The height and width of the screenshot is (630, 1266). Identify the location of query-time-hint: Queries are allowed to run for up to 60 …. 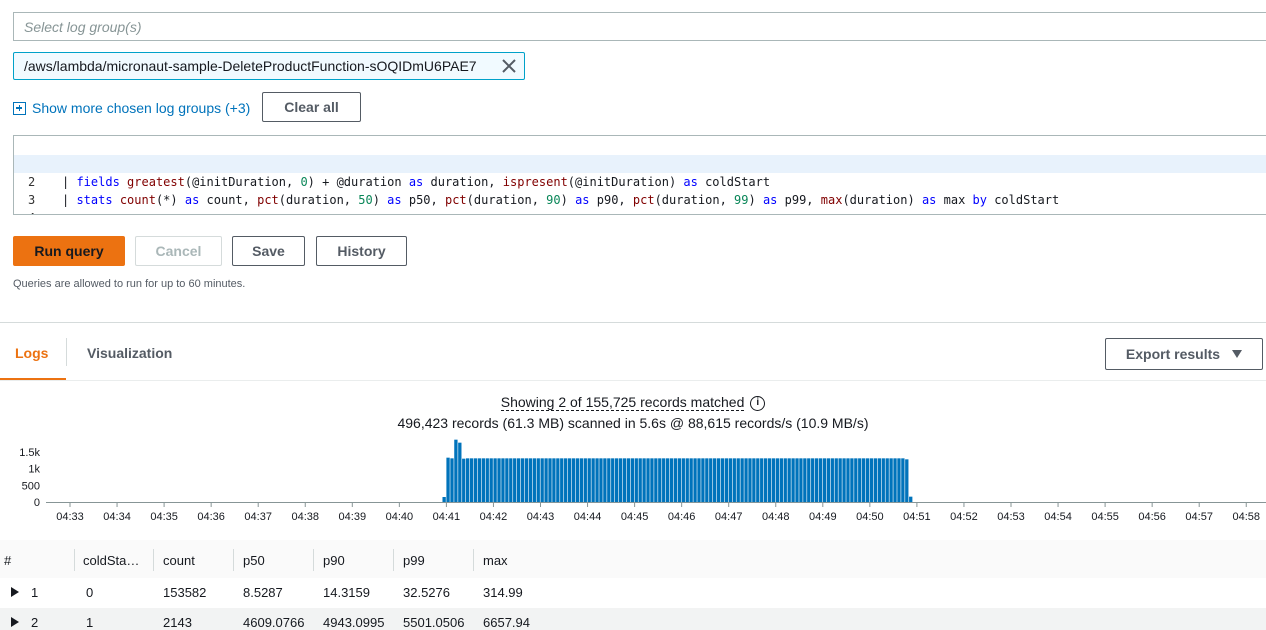
(129, 284).